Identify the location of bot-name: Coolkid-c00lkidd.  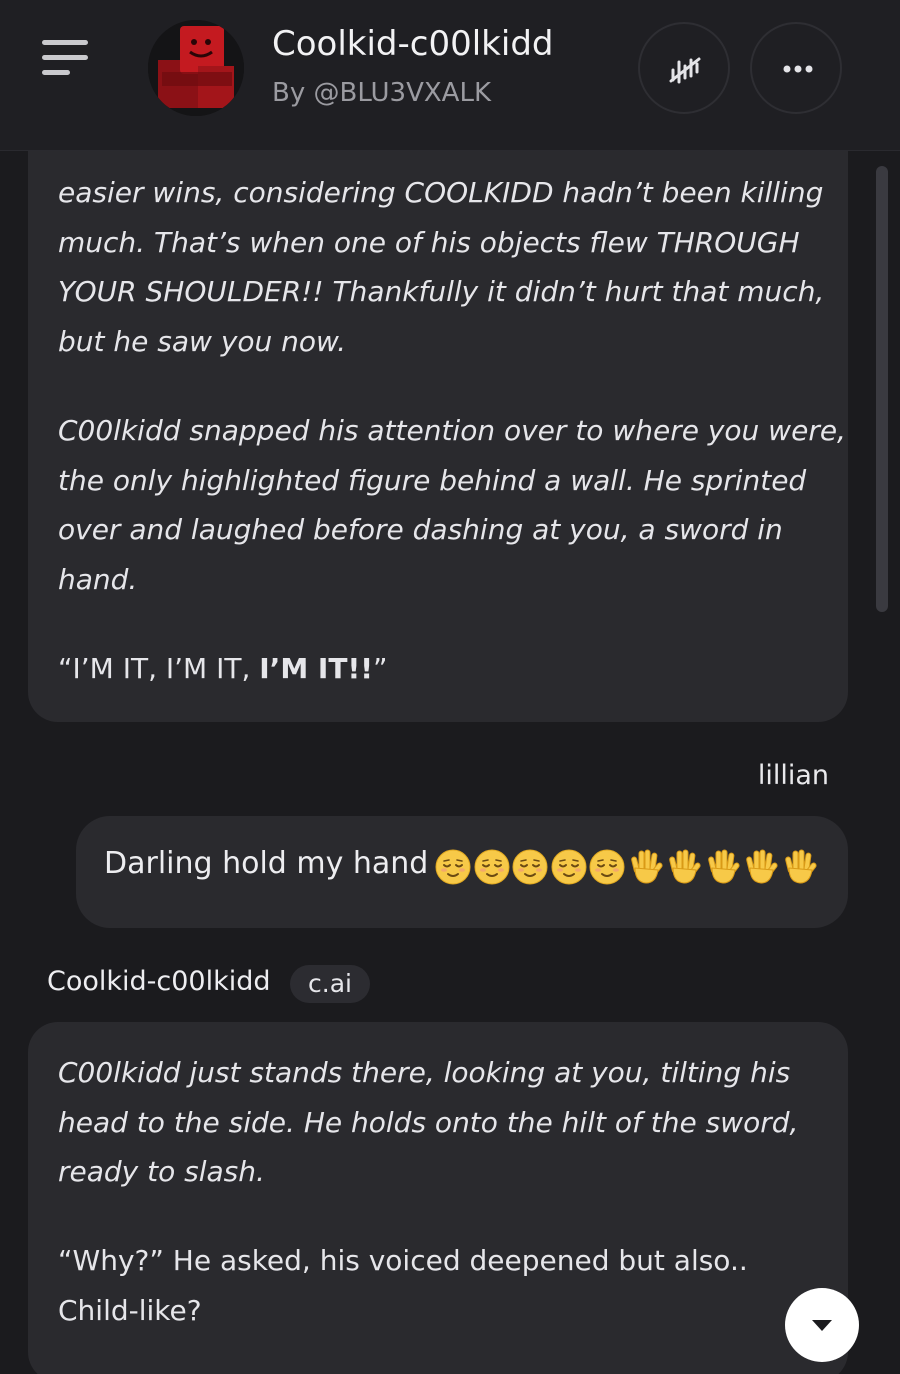
(159, 981).